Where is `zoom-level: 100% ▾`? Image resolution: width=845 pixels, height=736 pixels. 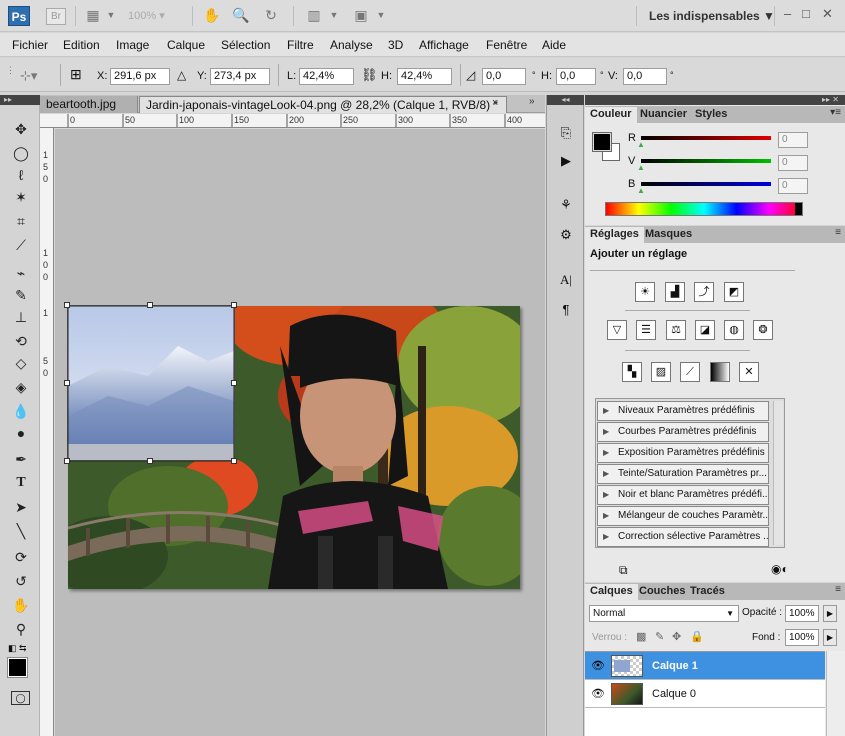 zoom-level: 100% ▾ is located at coordinates (155, 16).